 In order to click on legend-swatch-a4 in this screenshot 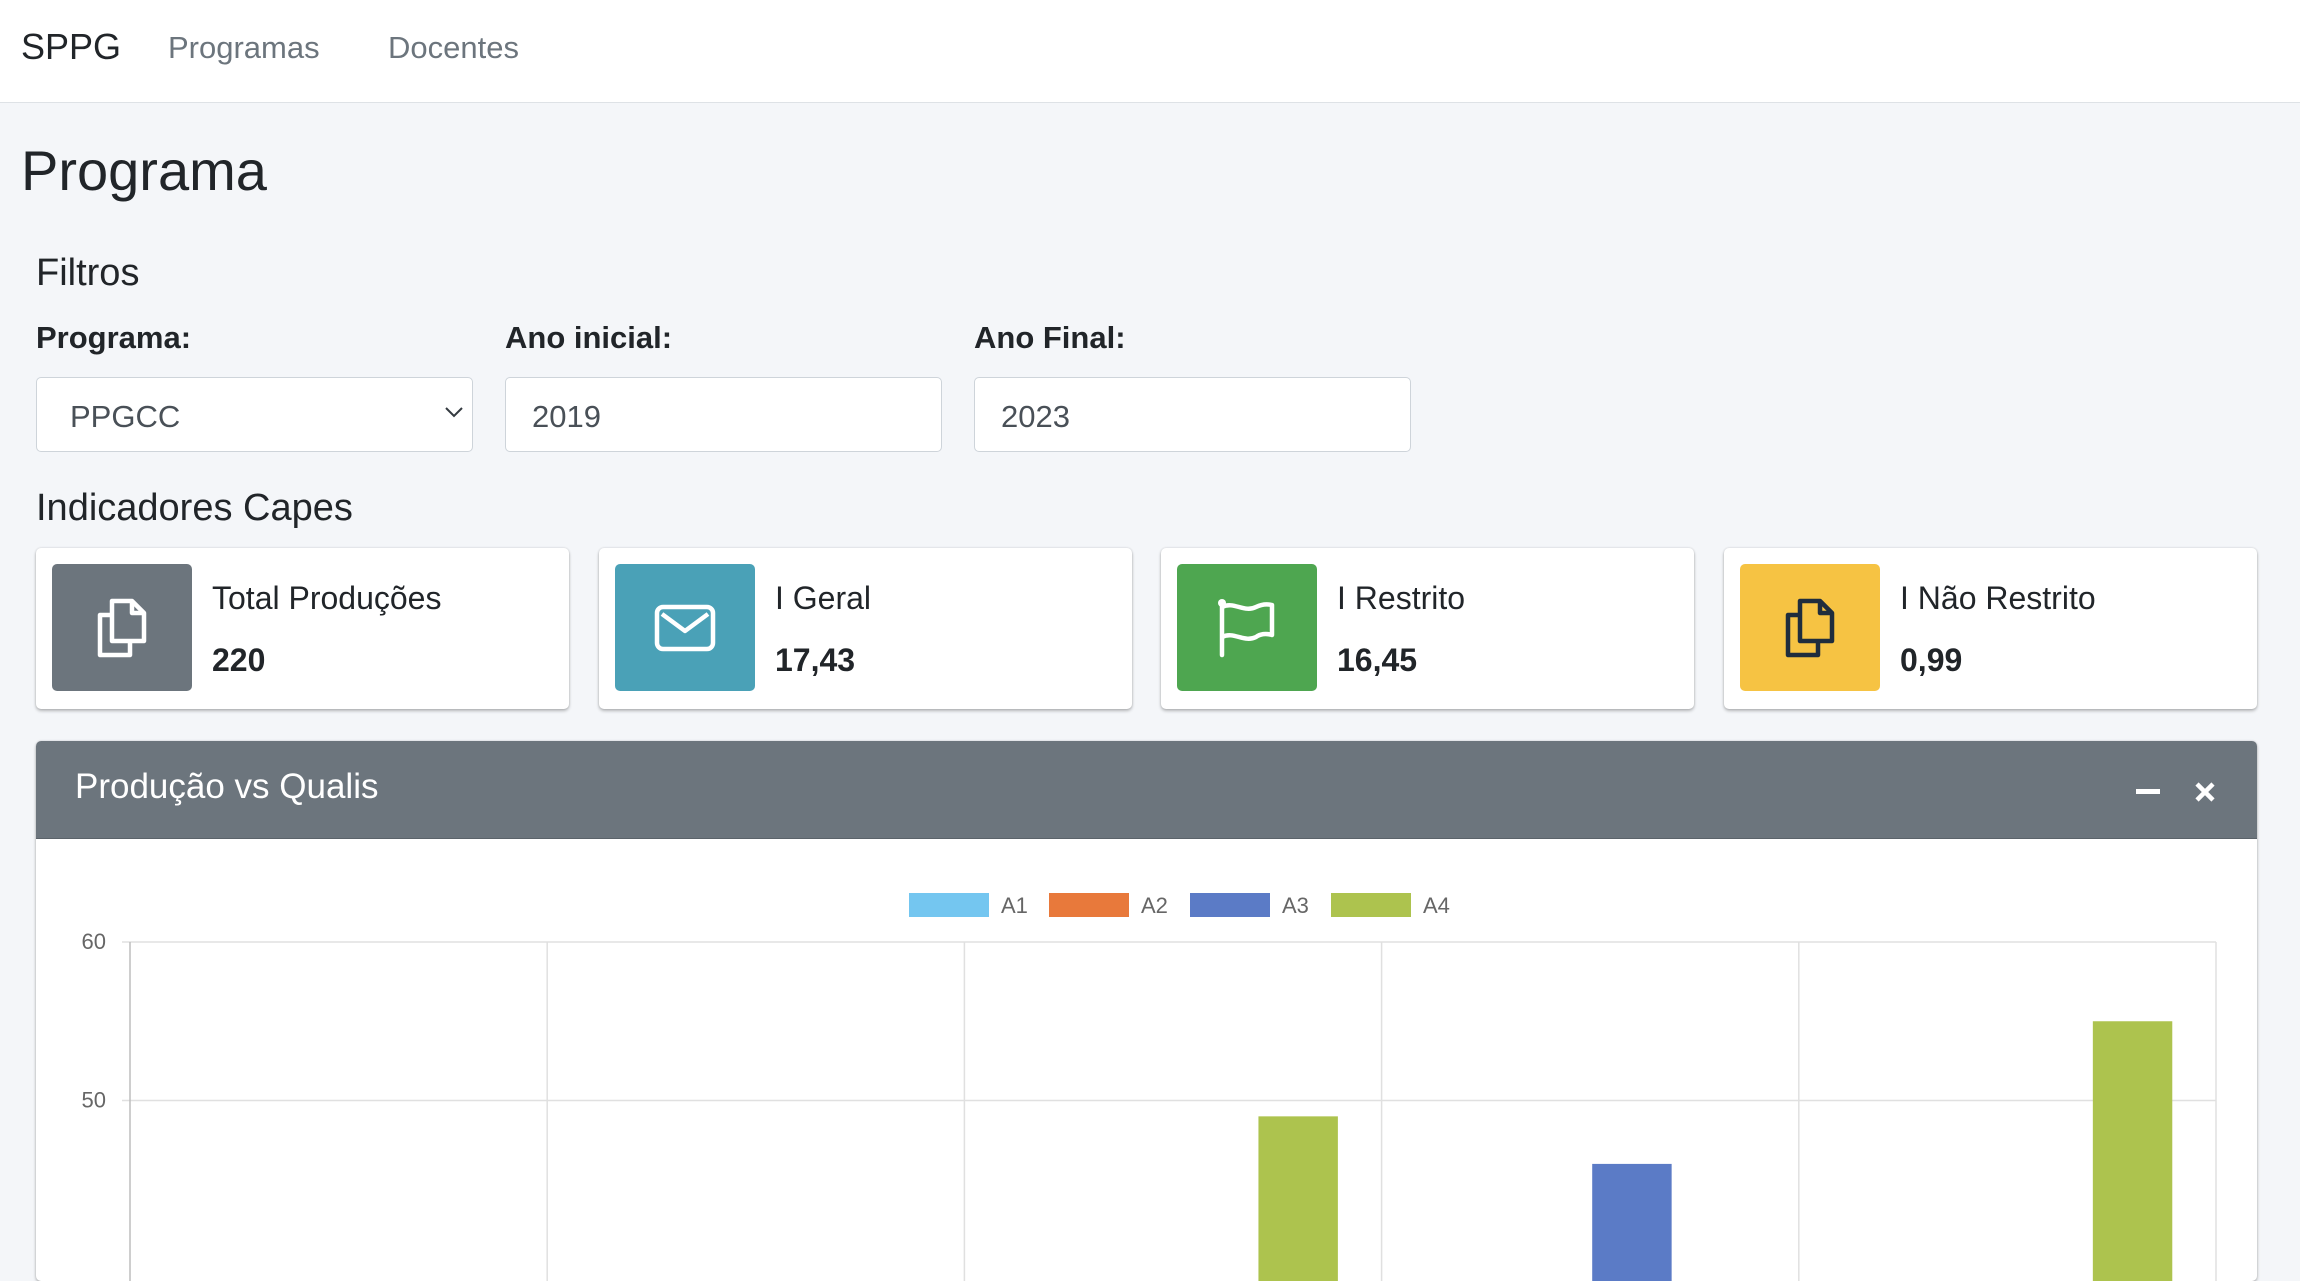, I will do `click(1371, 905)`.